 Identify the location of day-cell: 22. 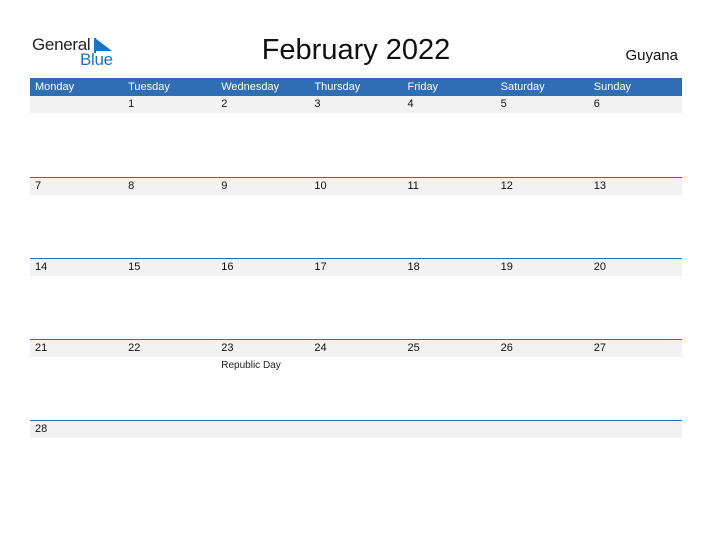
(169, 348).